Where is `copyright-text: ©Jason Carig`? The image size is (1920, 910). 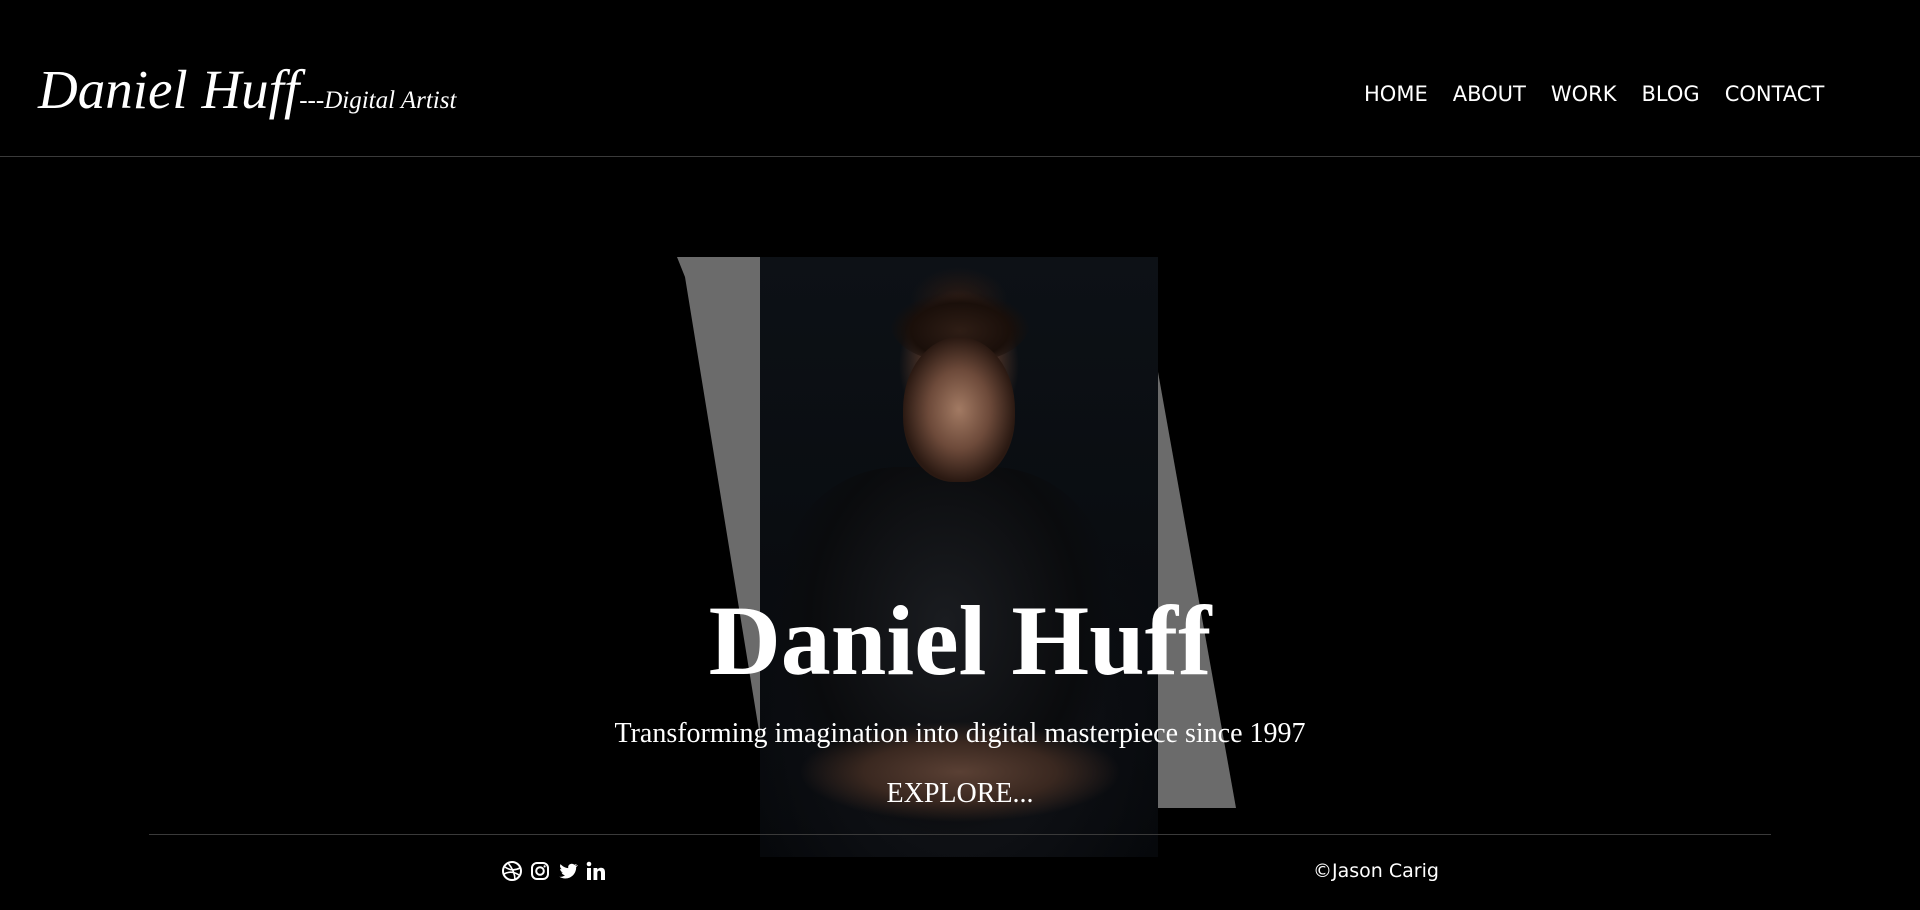 copyright-text: ©Jason Carig is located at coordinates (1376, 871).